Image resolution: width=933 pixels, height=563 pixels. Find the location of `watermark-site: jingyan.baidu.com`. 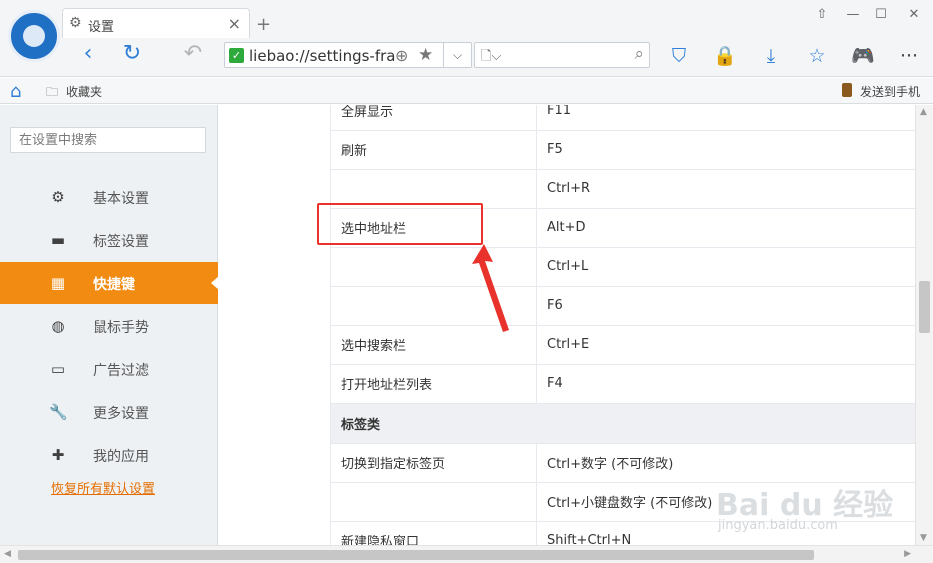

watermark-site: jingyan.baidu.com is located at coordinates (778, 525).